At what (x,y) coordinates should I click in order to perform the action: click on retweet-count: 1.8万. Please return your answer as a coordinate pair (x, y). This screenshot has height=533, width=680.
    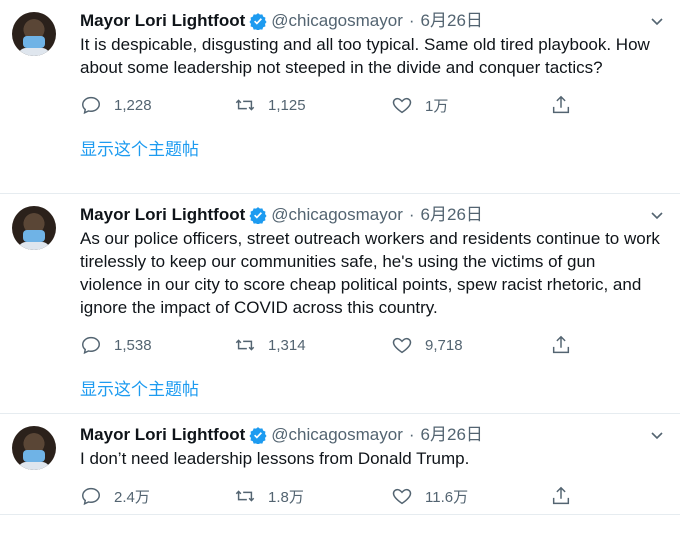
    Looking at the image, I should click on (286, 497).